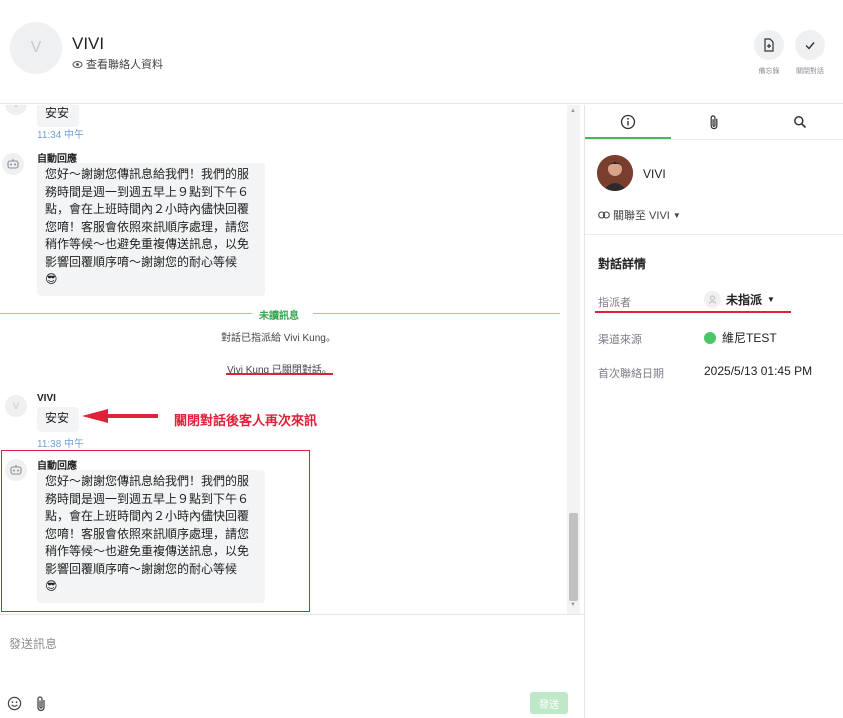 The image size is (843, 718). What do you see at coordinates (573, 359) in the screenshot?
I see `chat-scrollbar: ▲ ▼` at bounding box center [573, 359].